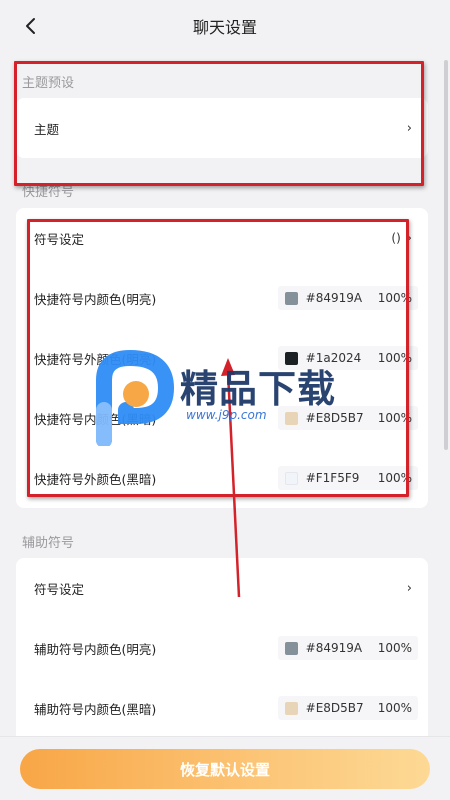 The height and width of the screenshot is (800, 450). Describe the element at coordinates (95, 359) in the screenshot. I see `color-row-label: 快捷符号外颜色(明亮)` at that location.